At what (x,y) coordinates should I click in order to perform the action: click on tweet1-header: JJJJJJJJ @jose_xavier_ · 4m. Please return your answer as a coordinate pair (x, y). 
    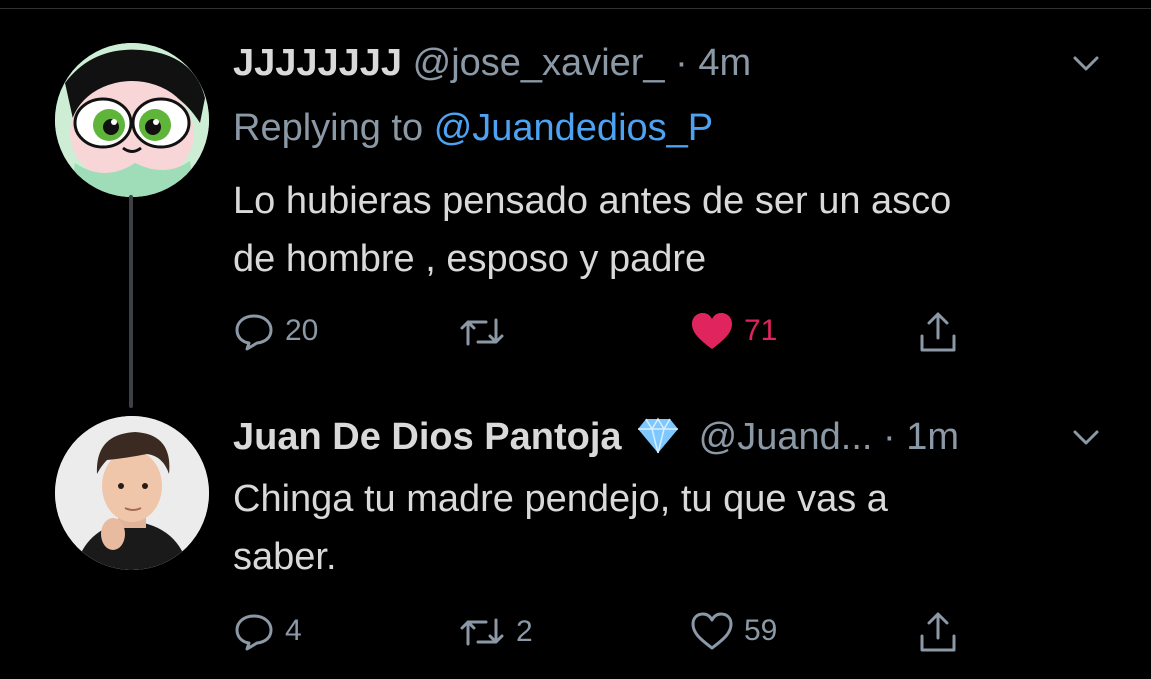
    Looking at the image, I should click on (492, 63).